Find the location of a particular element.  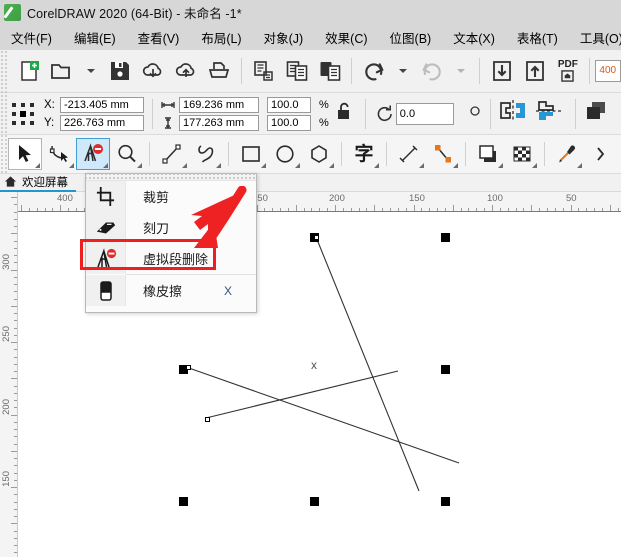

tool-polygon is located at coordinates (319, 154).